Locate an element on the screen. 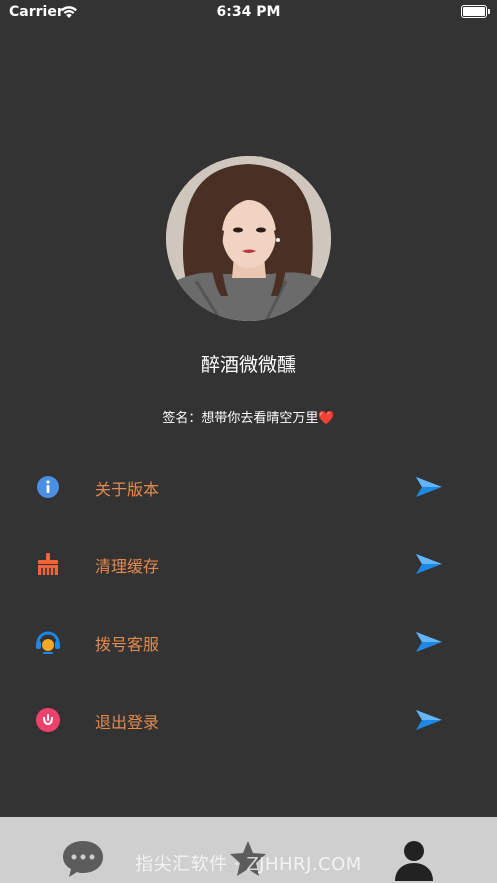 The width and height of the screenshot is (497, 883). status-bar: Carrier 6:34 PM is located at coordinates (248, 13).